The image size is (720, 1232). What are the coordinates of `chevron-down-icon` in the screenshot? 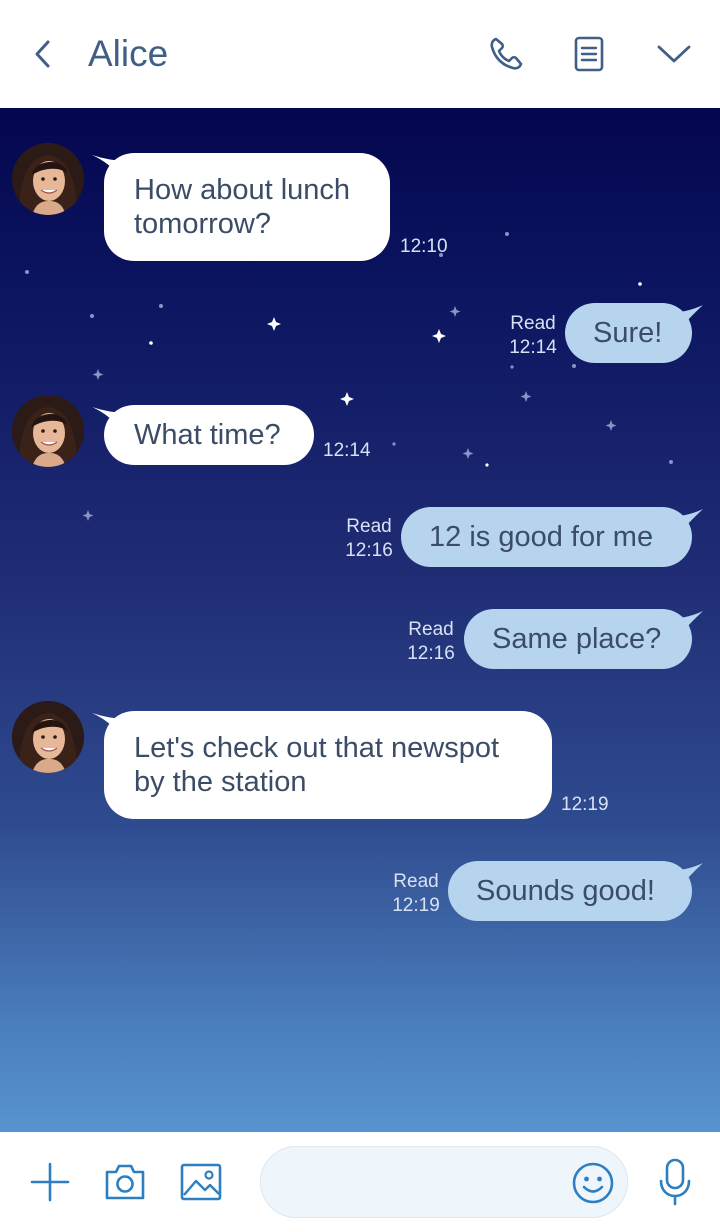 It's located at (674, 54).